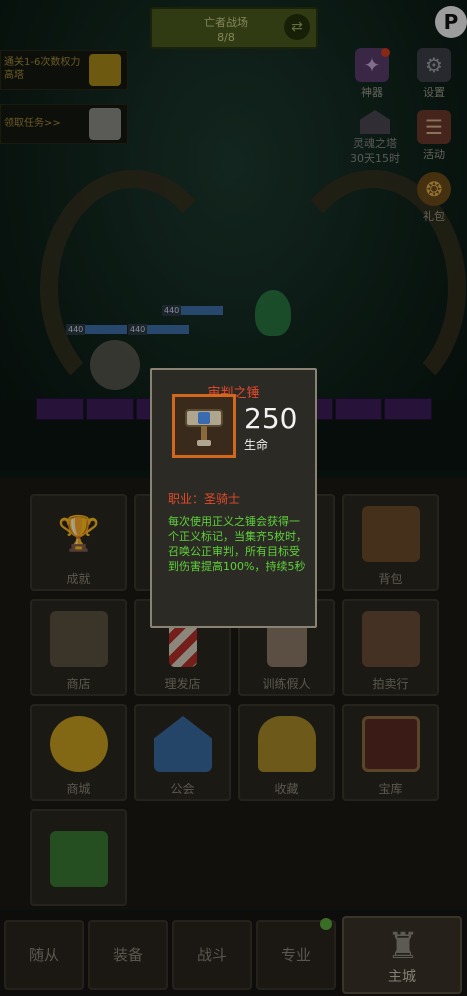  I want to click on tab-followers: 随从, so click(44, 955).